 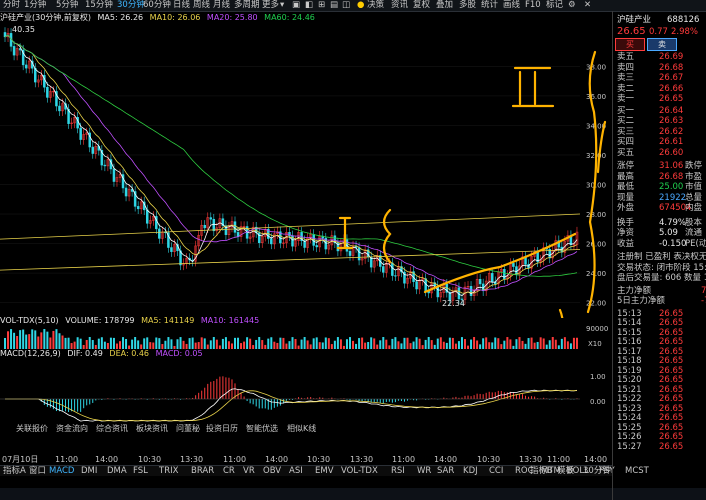 What do you see at coordinates (188, 429) in the screenshot?
I see `tab-ask-secretary: 问董秘` at bounding box center [188, 429].